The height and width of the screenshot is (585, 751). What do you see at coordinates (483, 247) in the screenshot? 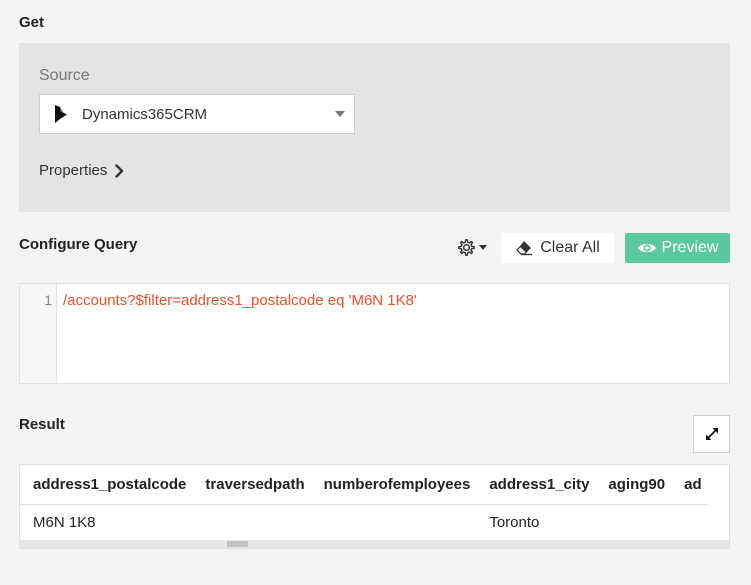
I see `caret-down-icon` at bounding box center [483, 247].